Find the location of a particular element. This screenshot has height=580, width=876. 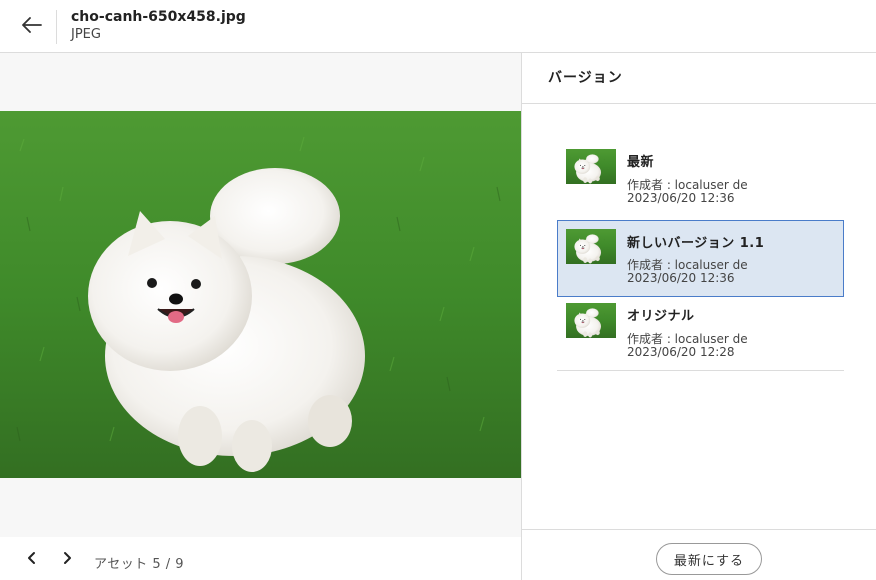

chevron-left-icon is located at coordinates (32, 559).